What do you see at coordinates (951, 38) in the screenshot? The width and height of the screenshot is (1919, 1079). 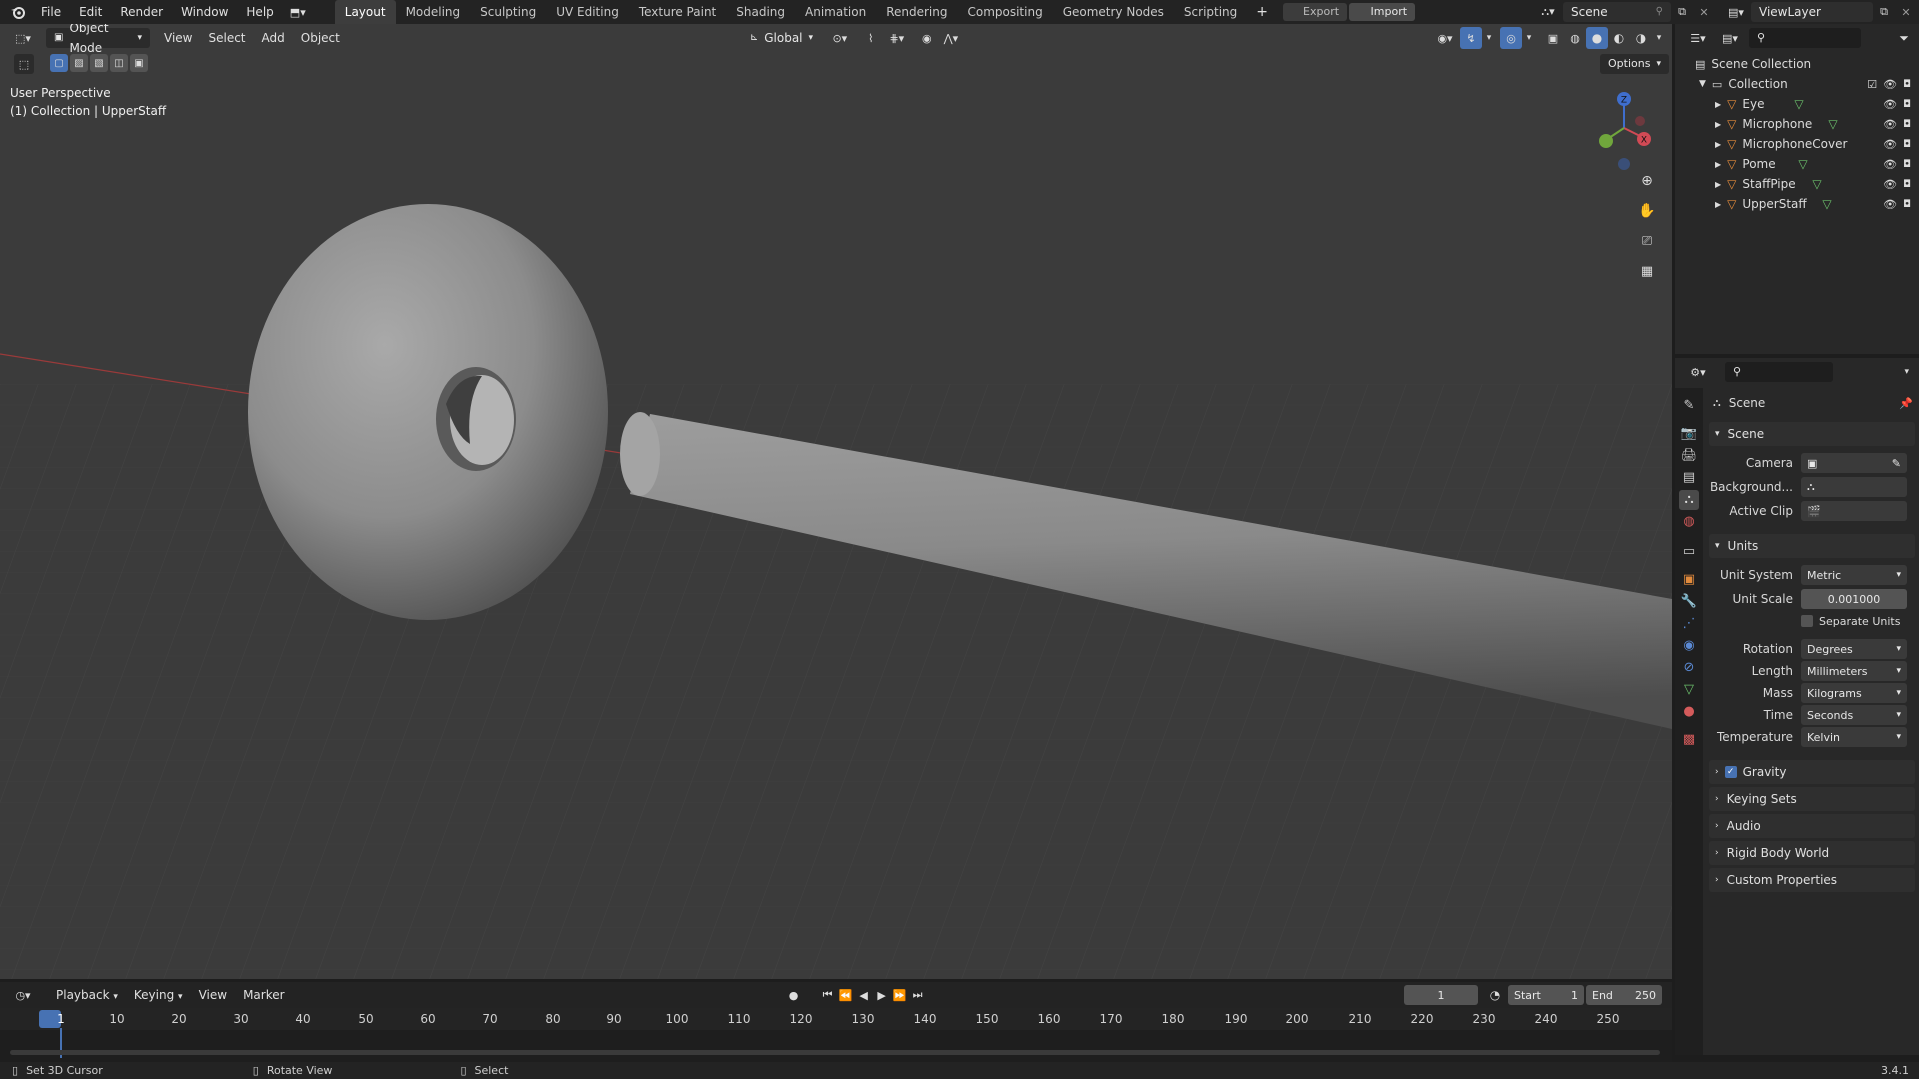 I see `falloff-icon: ⋀▾` at bounding box center [951, 38].